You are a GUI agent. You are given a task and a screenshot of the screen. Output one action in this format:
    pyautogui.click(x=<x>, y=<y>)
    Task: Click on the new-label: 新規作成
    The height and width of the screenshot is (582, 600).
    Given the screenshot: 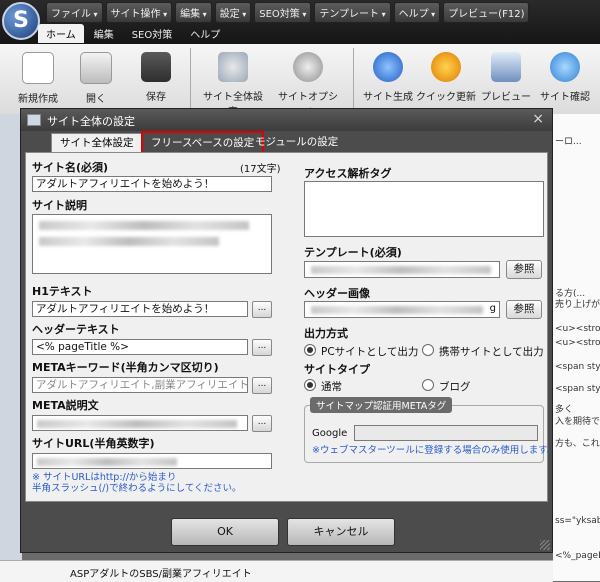 What is the action you would take?
    pyautogui.click(x=38, y=99)
    